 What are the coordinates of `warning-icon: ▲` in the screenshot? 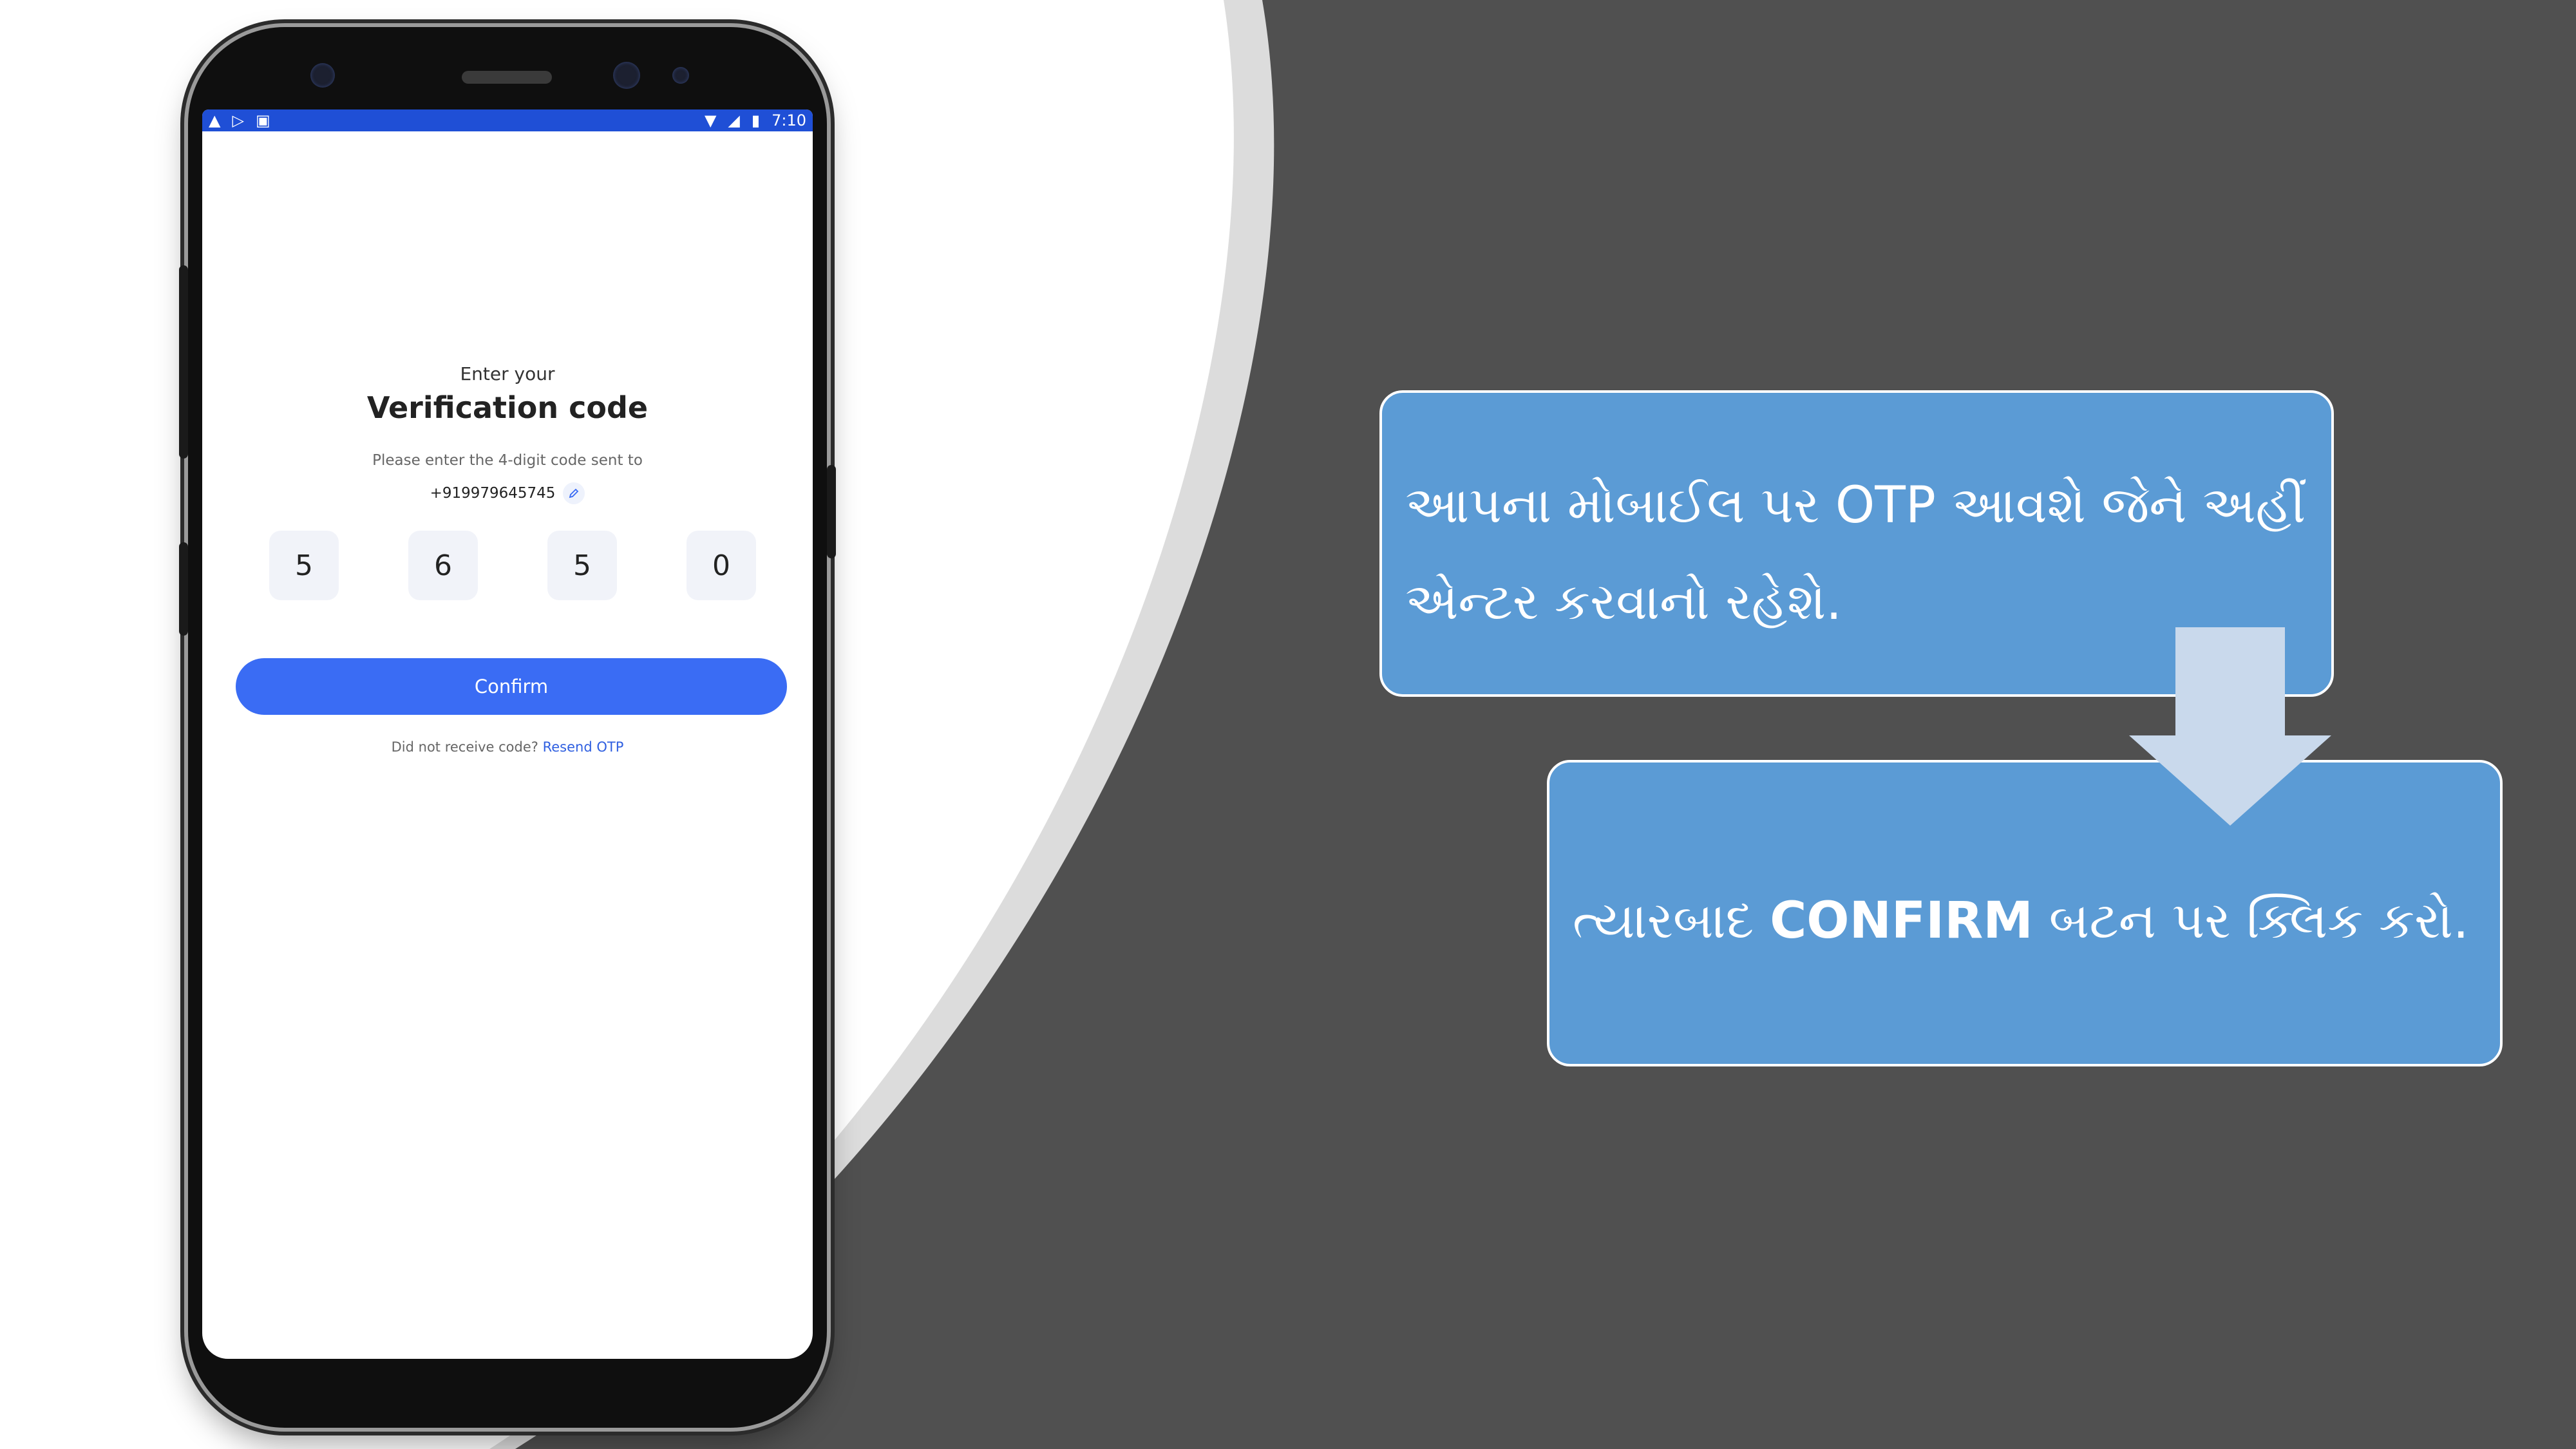 It's located at (215, 120).